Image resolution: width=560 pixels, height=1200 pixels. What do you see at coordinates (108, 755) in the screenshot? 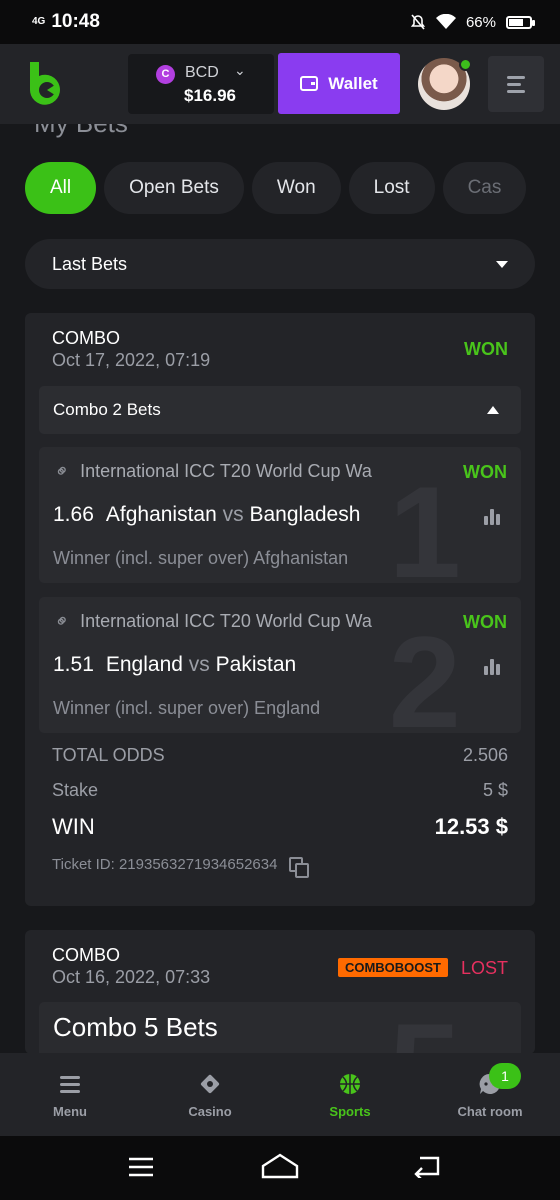
I see `total-odds-label: TOTAL ODDS` at bounding box center [108, 755].